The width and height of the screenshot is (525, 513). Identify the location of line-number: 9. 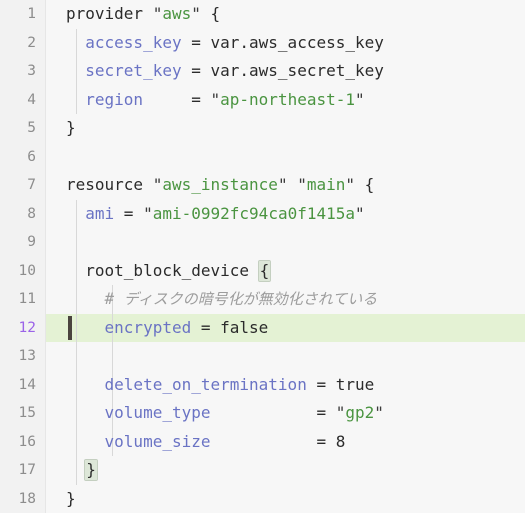
(31, 242).